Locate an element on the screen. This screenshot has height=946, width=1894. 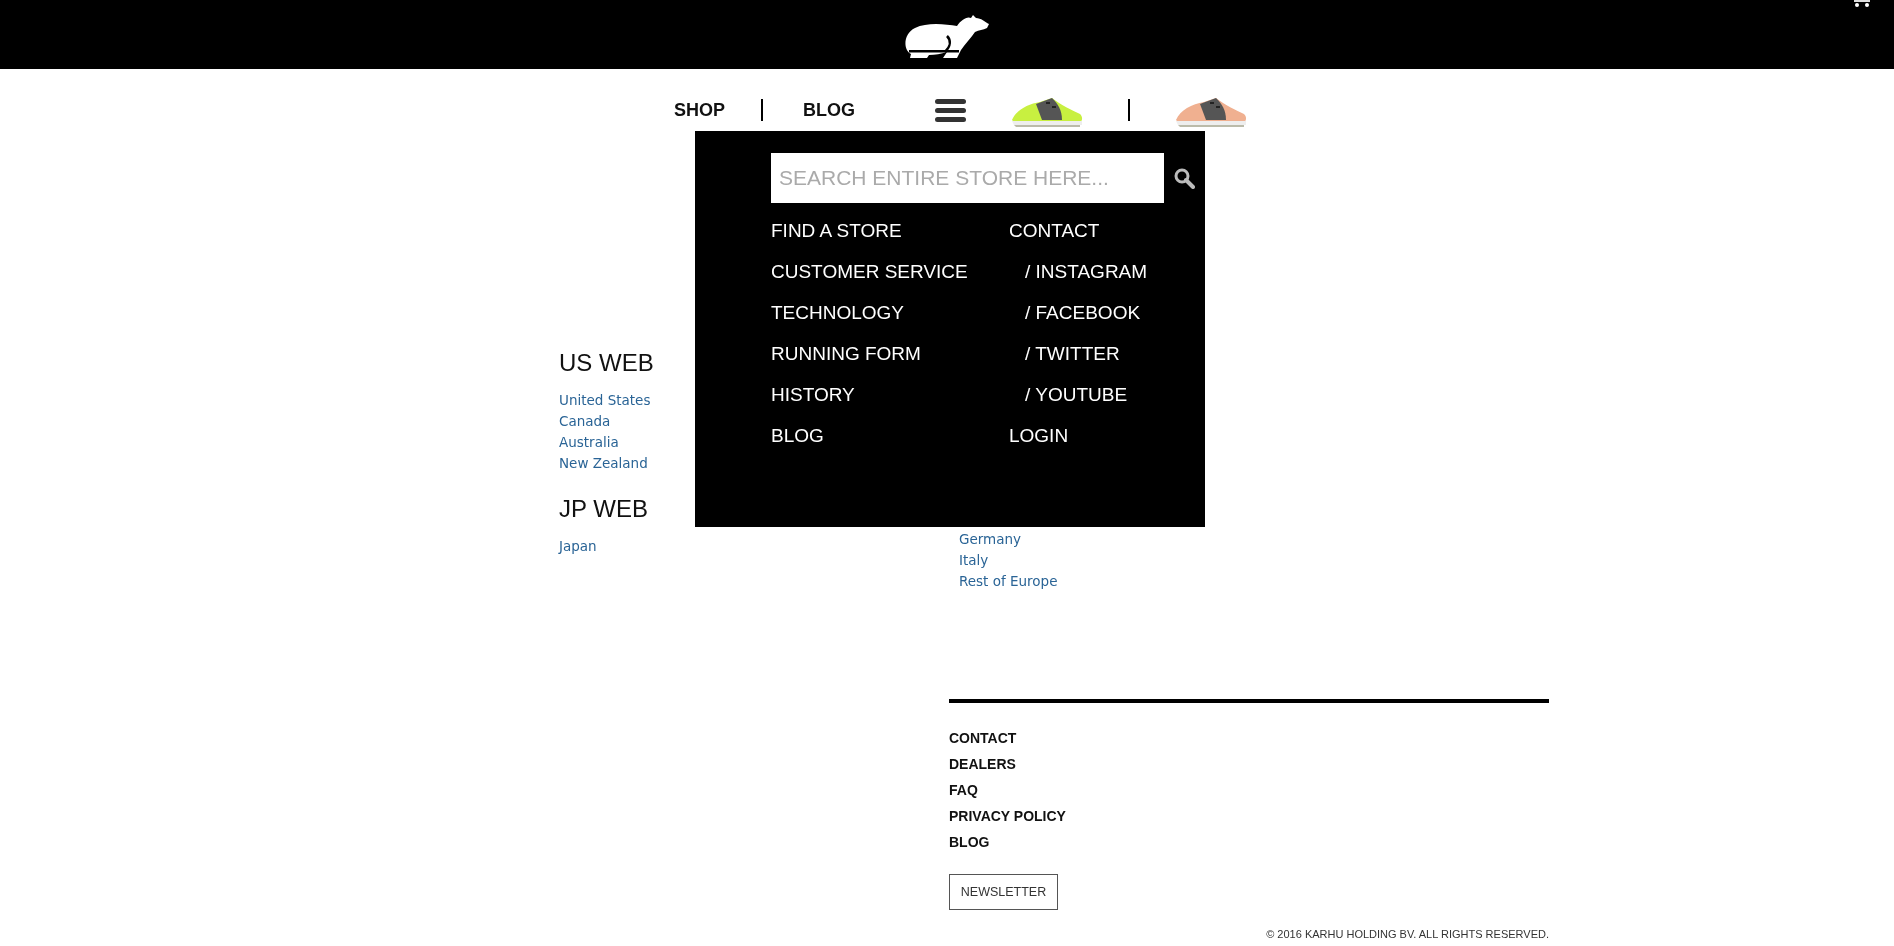
social-link: / YOUTUBE is located at coordinates (1128, 394).